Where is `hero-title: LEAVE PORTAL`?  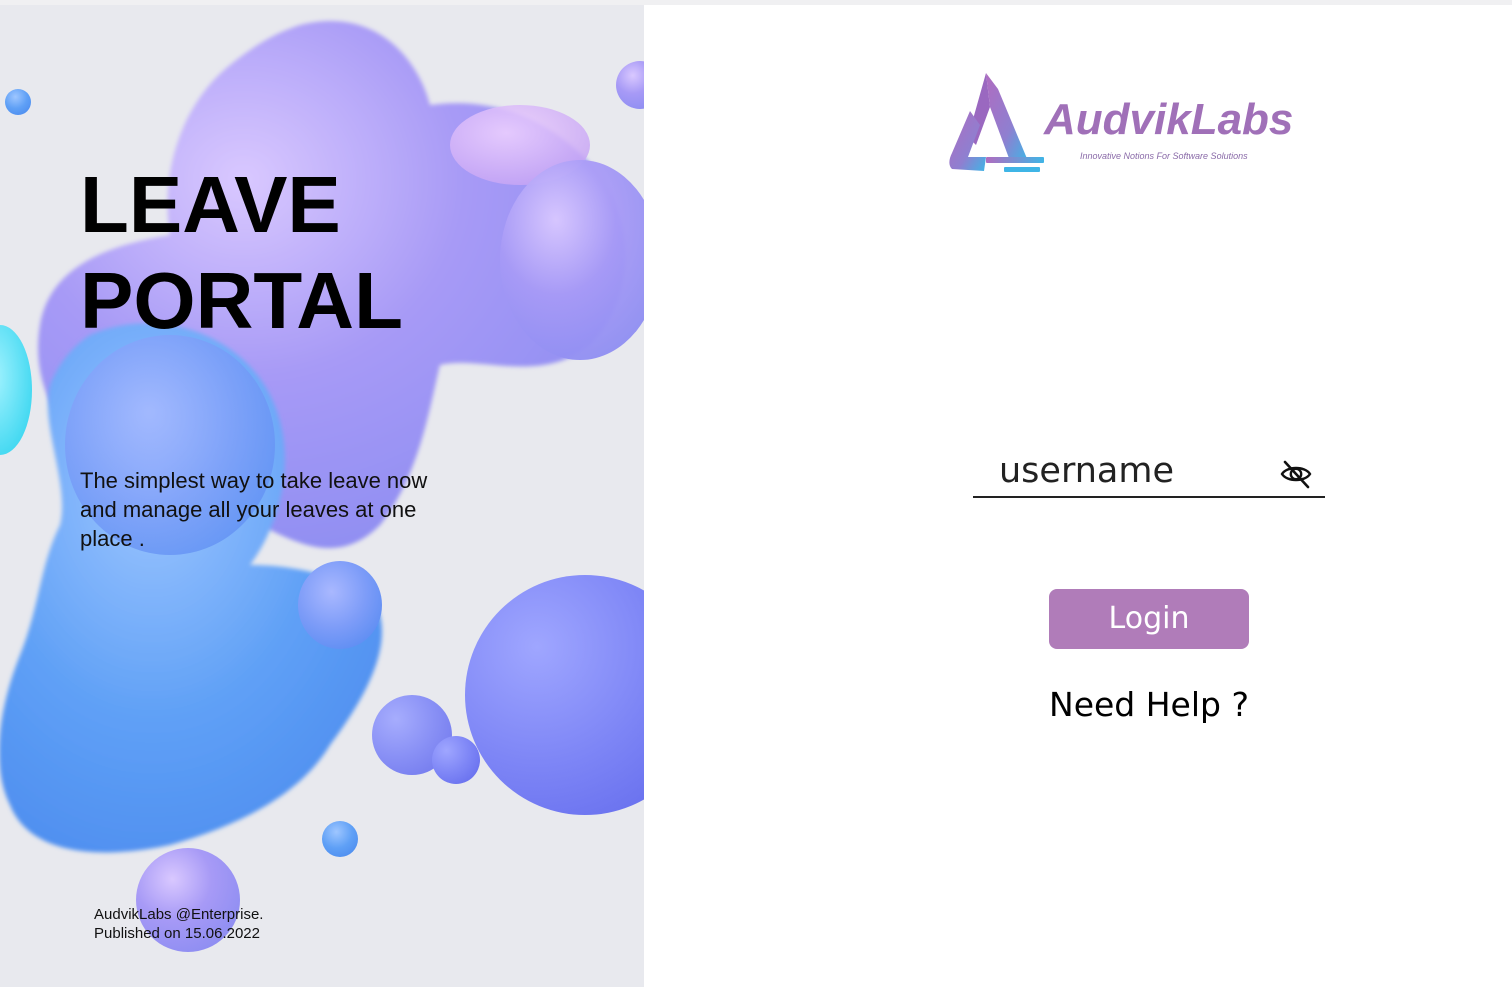 hero-title: LEAVE PORTAL is located at coordinates (241, 253).